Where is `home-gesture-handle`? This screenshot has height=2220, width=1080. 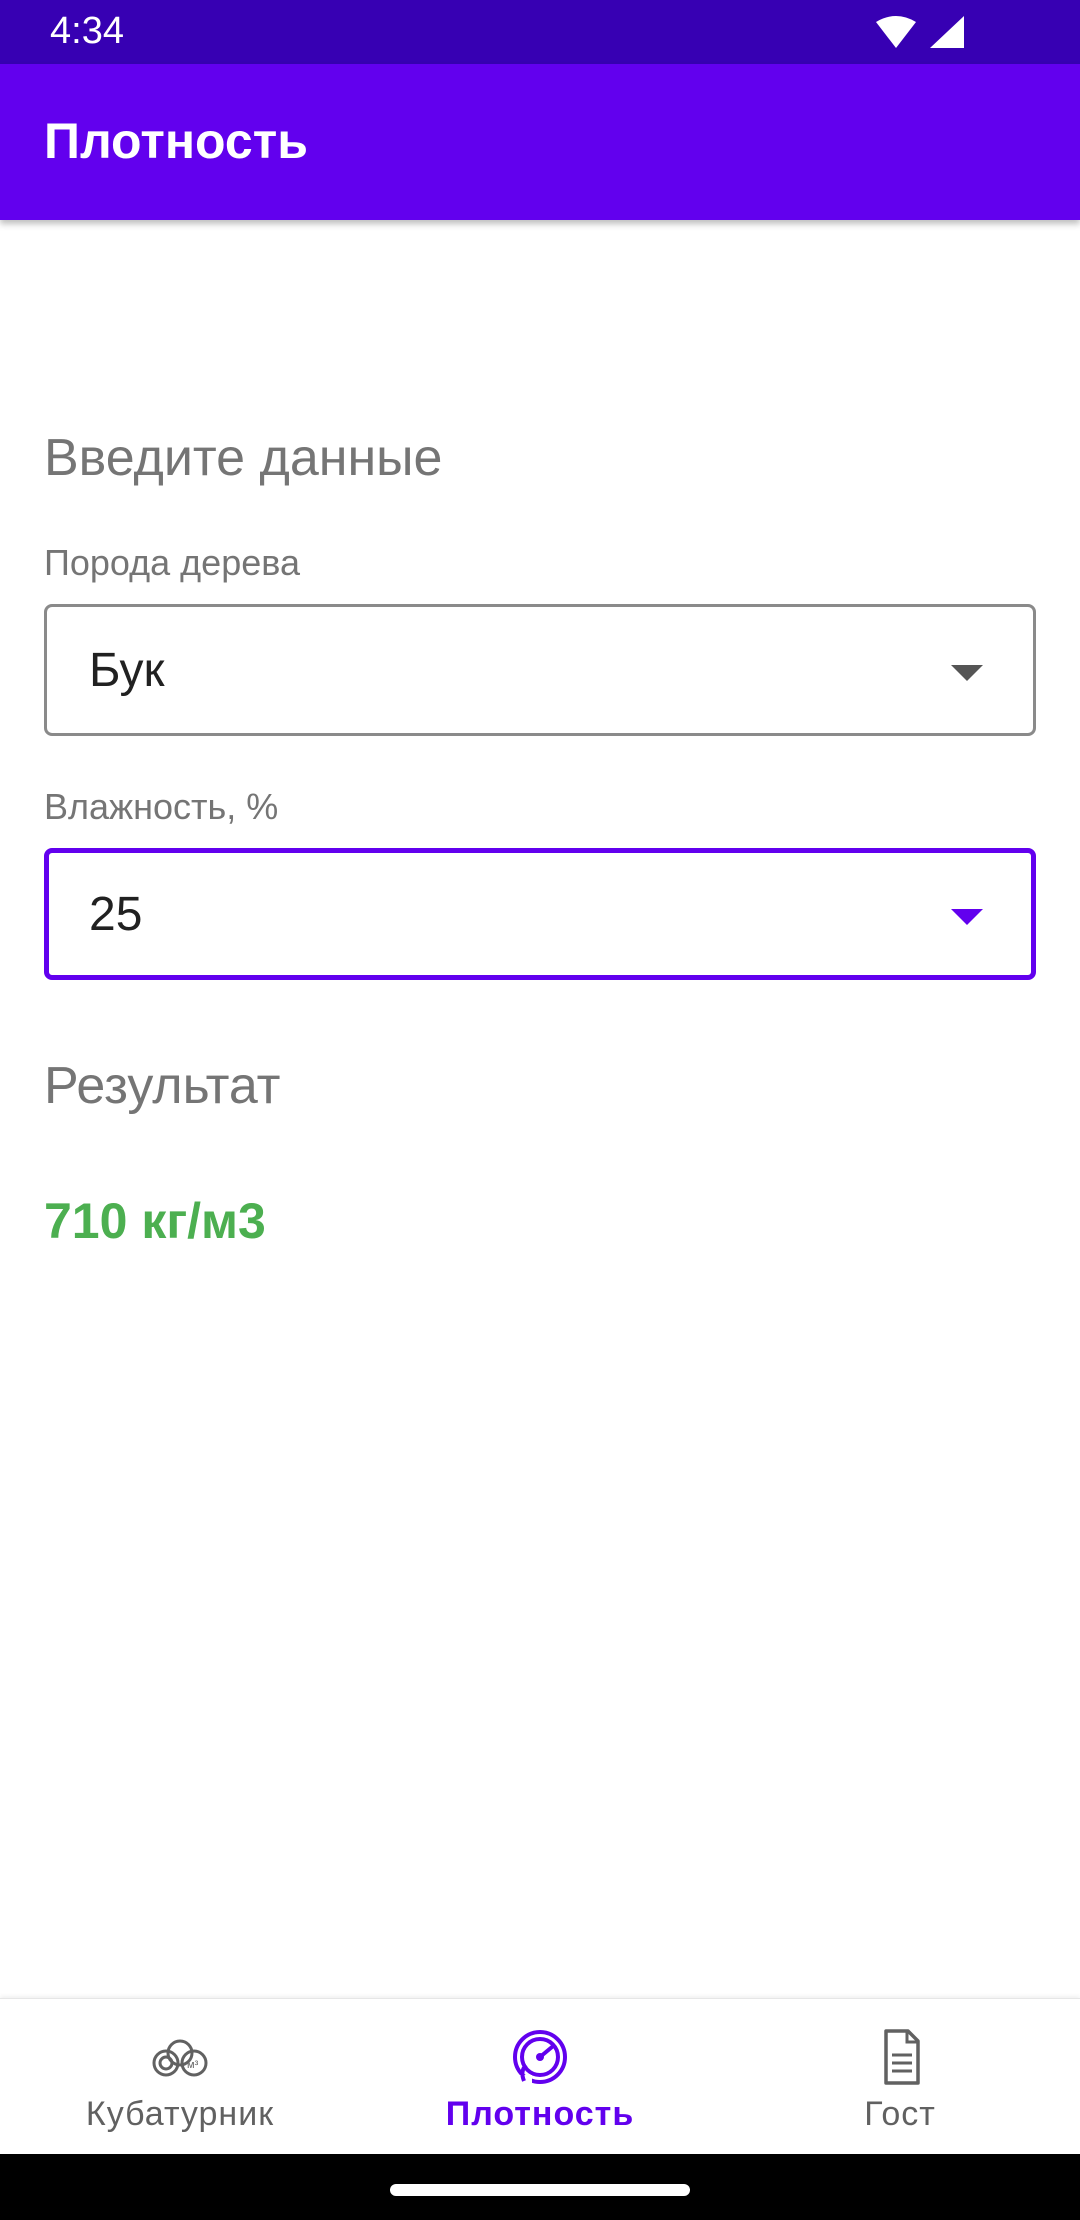
home-gesture-handle is located at coordinates (540, 2190).